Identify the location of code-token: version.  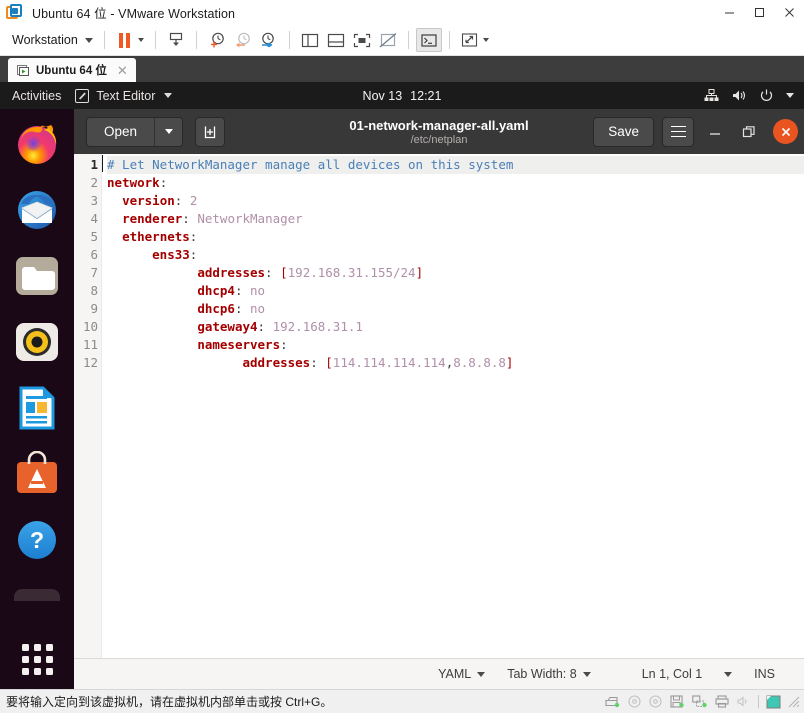
(148, 200).